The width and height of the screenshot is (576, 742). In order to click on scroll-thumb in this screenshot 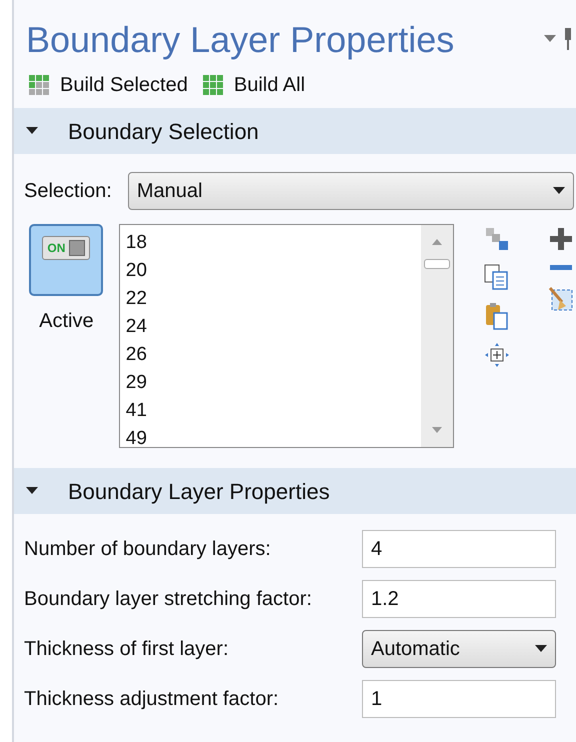, I will do `click(437, 264)`.